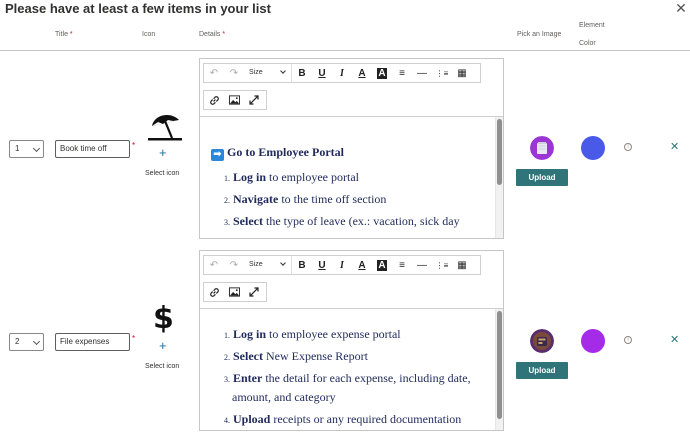 The height and width of the screenshot is (436, 690). Describe the element at coordinates (26, 149) in the screenshot. I see `row-1-number-select: 1` at that location.